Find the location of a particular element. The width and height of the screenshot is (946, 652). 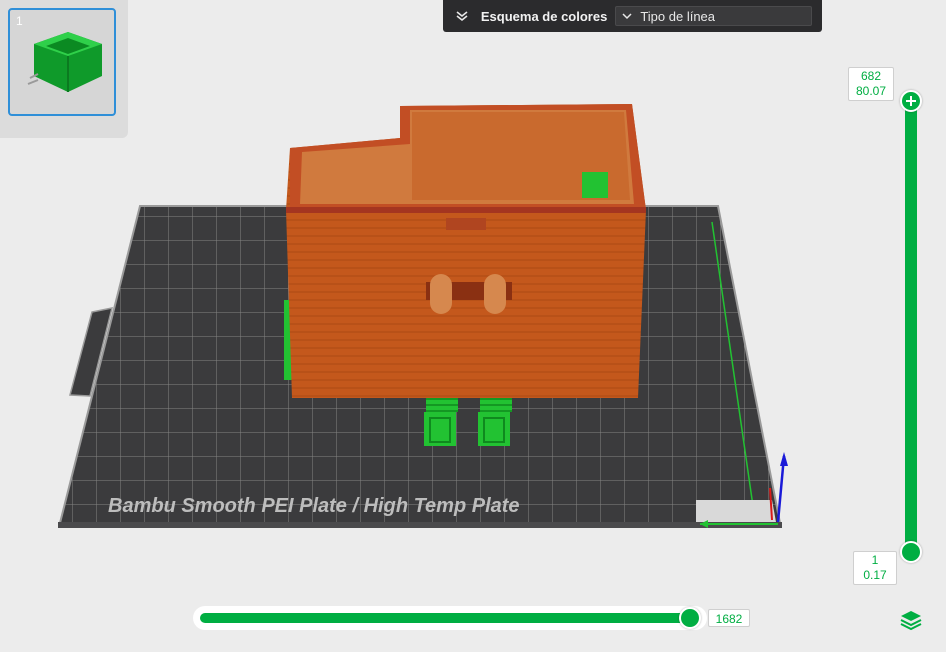

layer-slider-bottom-handle is located at coordinates (911, 552).